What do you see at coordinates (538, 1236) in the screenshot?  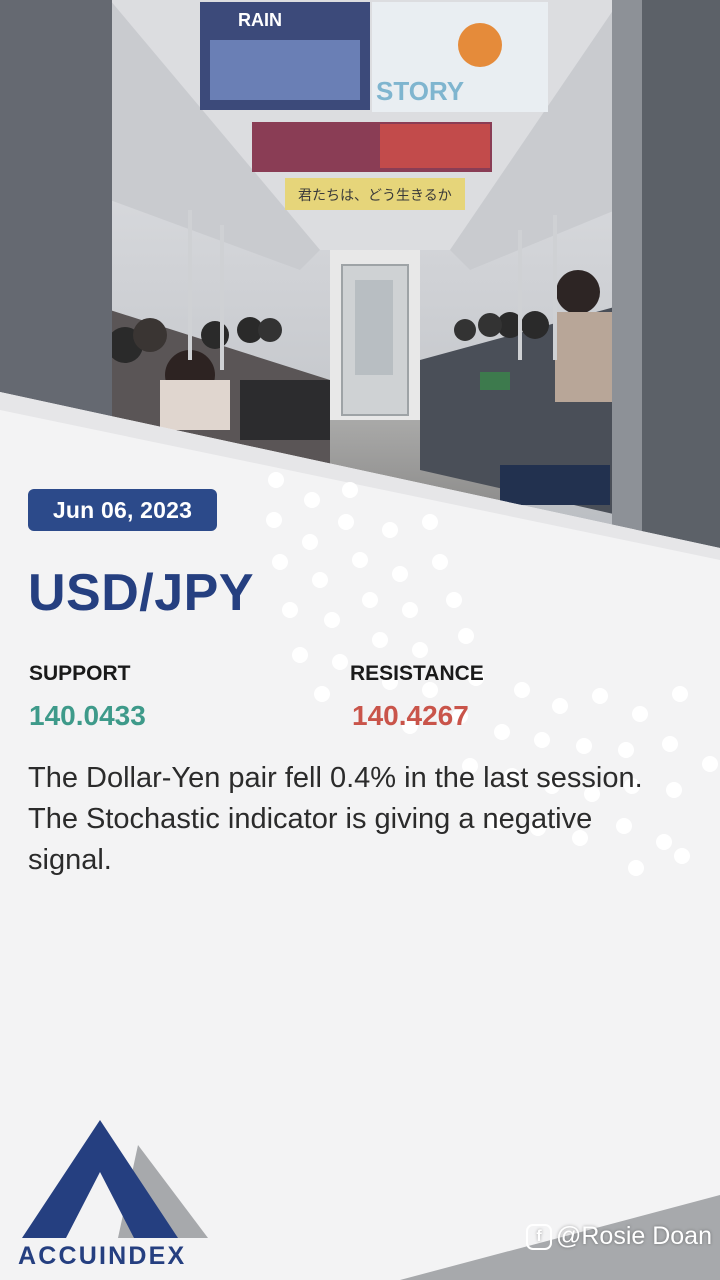 I see `social-app-icon: f` at bounding box center [538, 1236].